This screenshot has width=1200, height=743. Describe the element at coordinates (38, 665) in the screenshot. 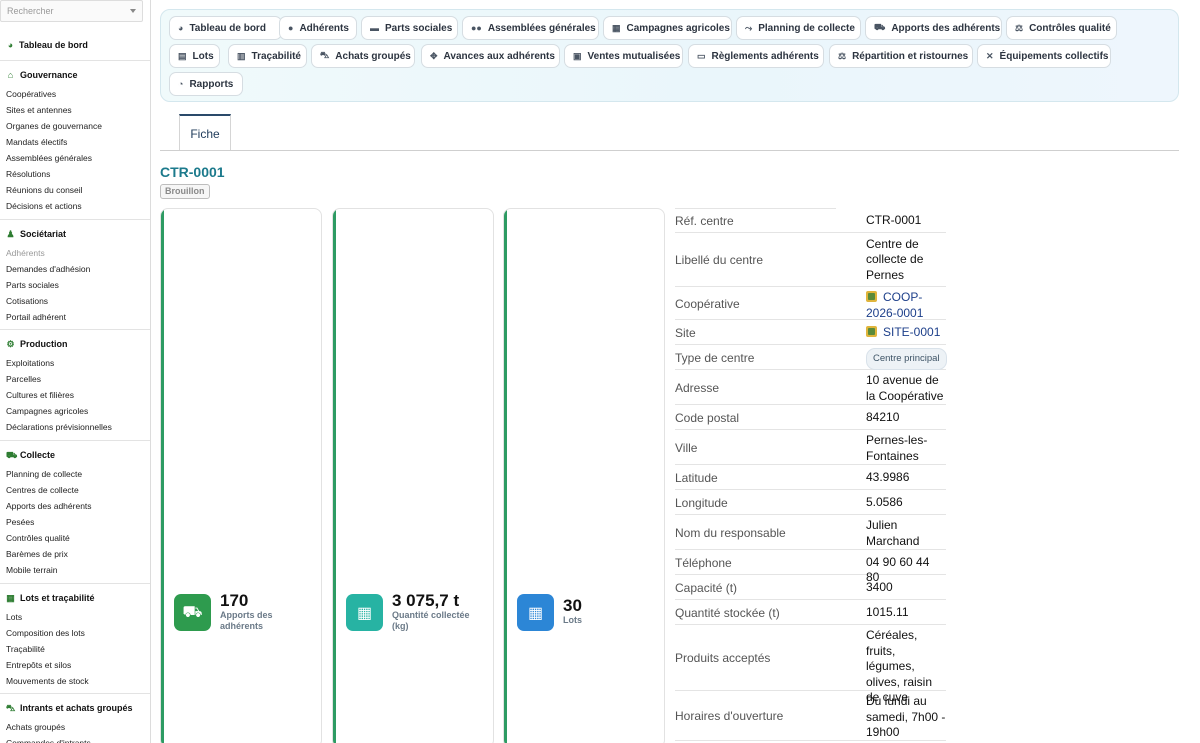

I see `sidebar-item: Entrepôts et silos` at that location.